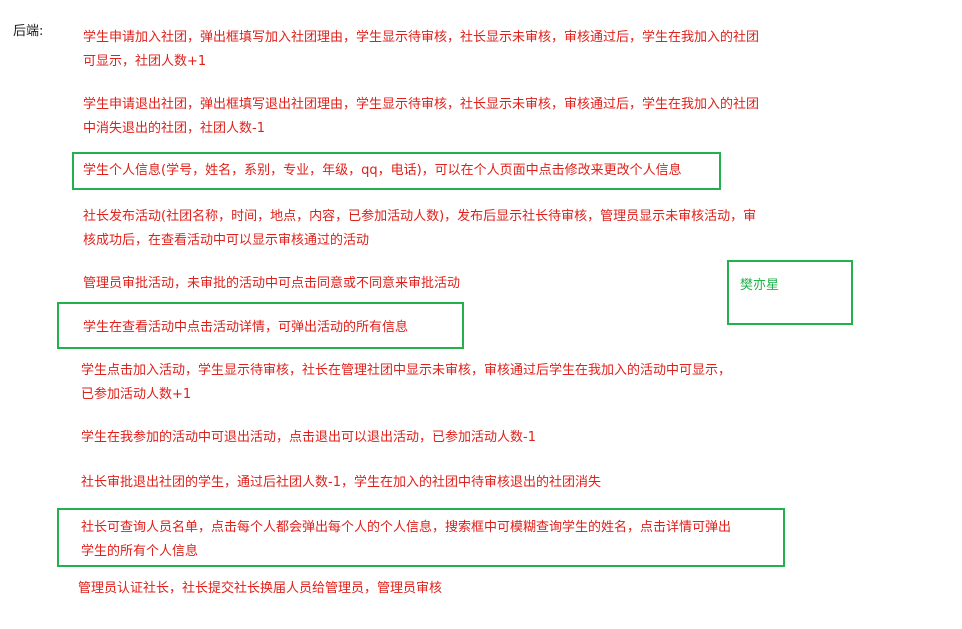  I want to click on note-line: 学生在我参加的活动中可退出活动，点击退出可以退出活动，已参加活动人数-1, so click(308, 437).